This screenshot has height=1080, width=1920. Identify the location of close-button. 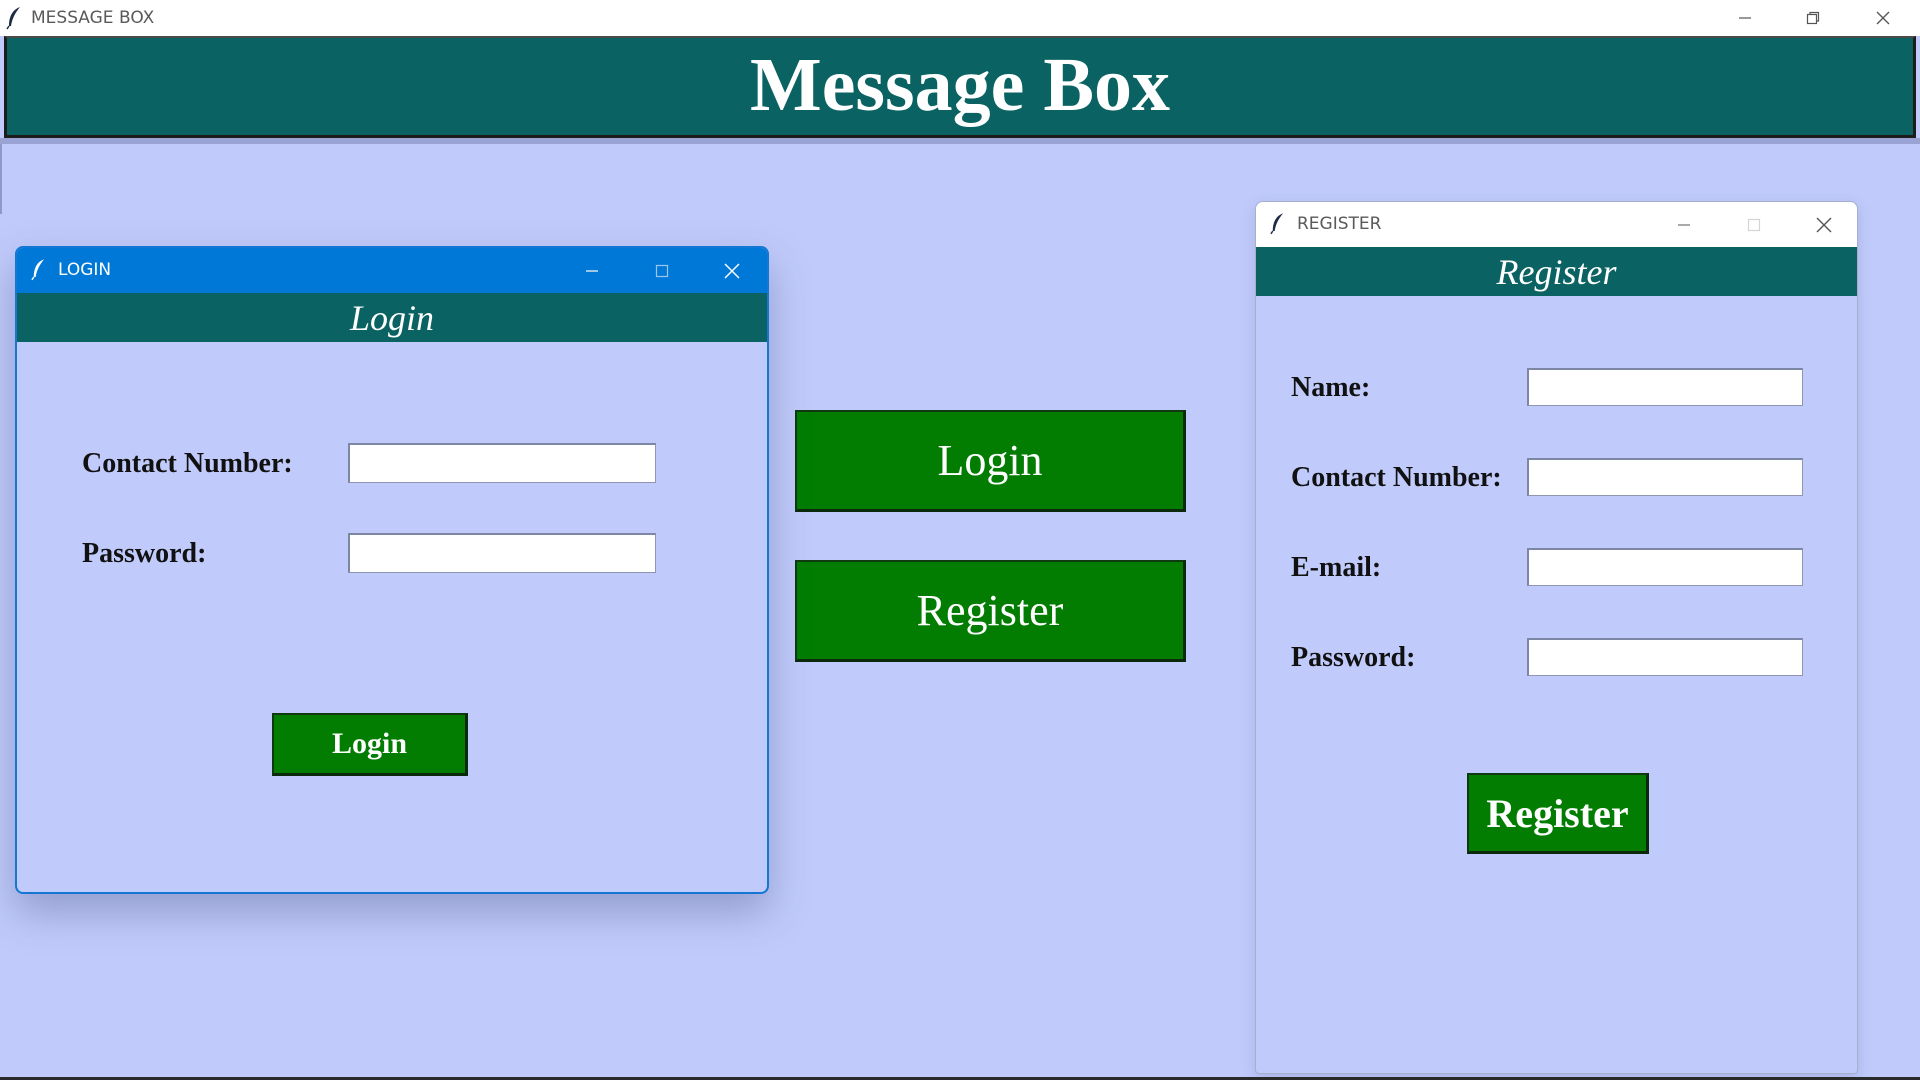
(1883, 18).